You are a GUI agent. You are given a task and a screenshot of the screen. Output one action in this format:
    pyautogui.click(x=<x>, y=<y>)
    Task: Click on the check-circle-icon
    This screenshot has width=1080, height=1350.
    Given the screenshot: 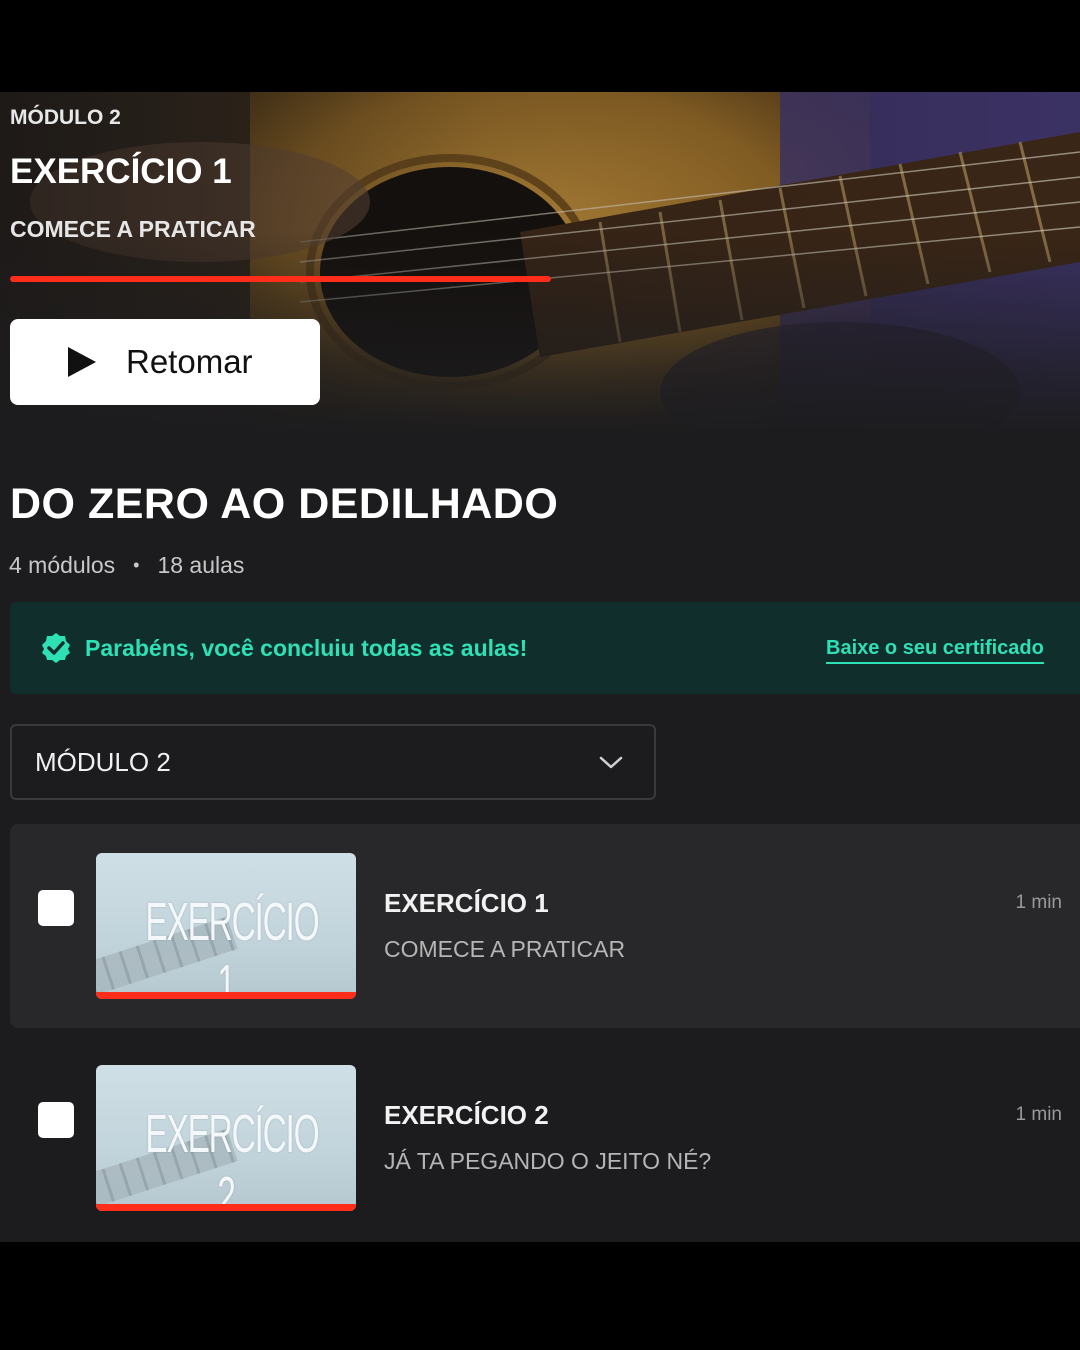 What is the action you would take?
    pyautogui.click(x=56, y=648)
    